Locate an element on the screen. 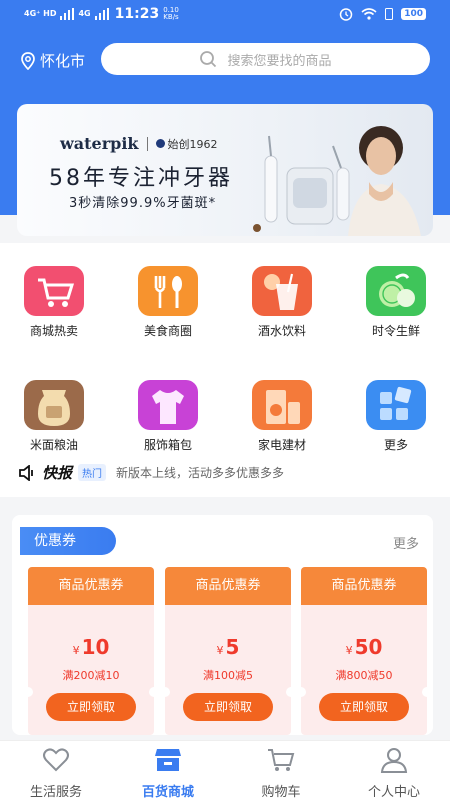  grid-icon is located at coordinates (396, 405).